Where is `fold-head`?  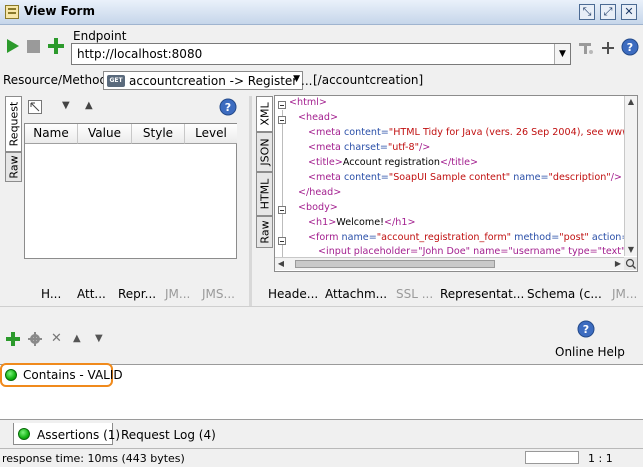
fold-head is located at coordinates (282, 120).